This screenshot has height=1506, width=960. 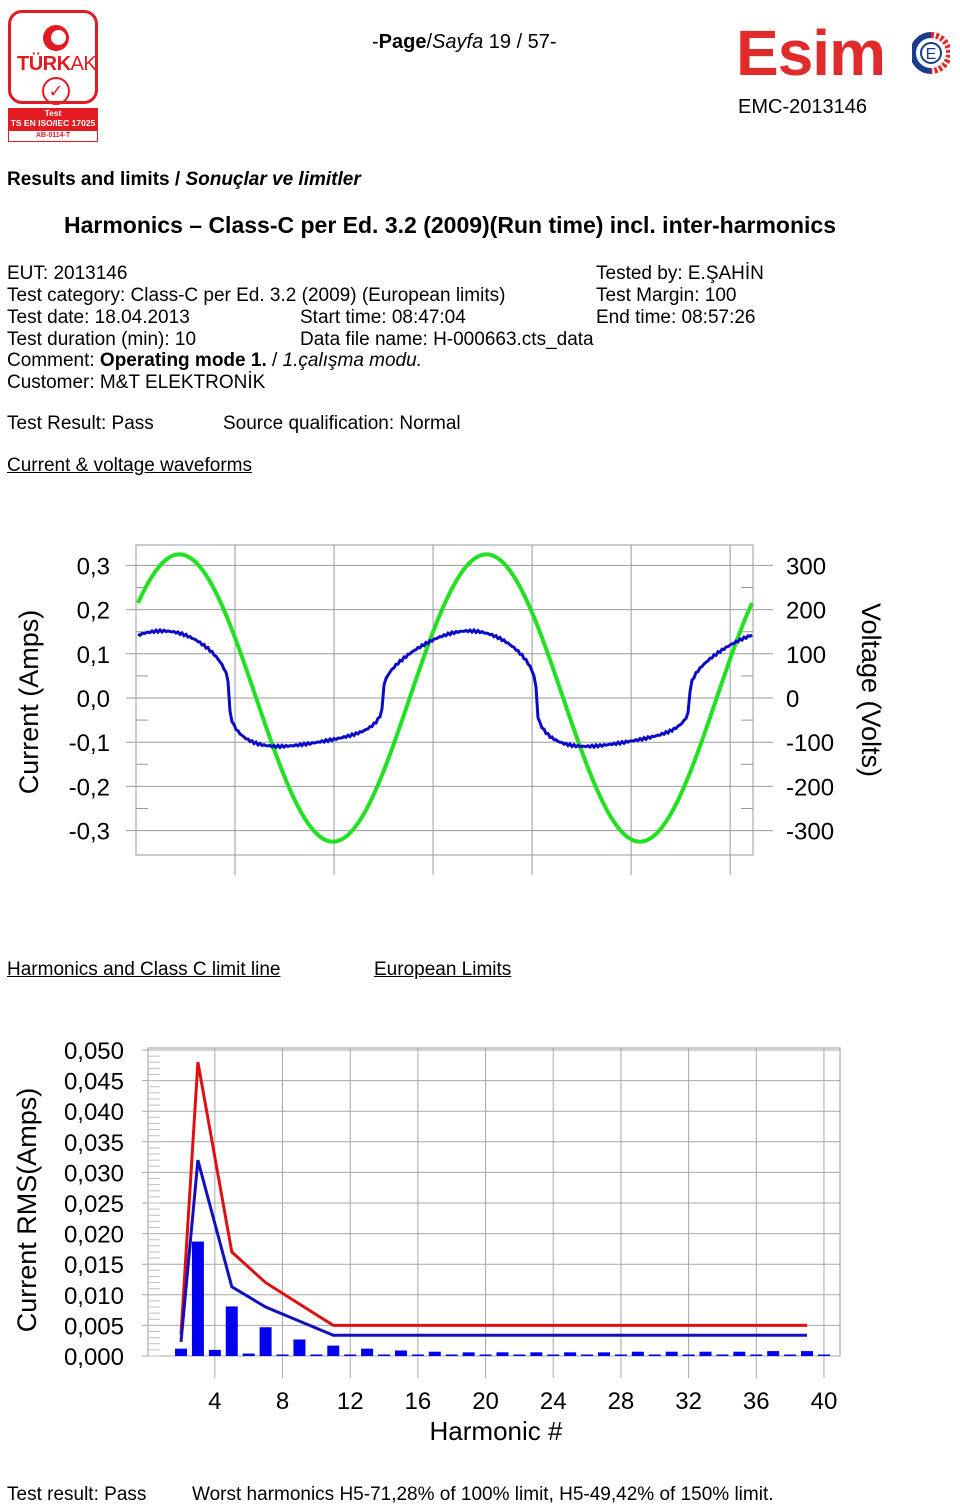 I want to click on harmonic-bar-h9, so click(x=299, y=1347).